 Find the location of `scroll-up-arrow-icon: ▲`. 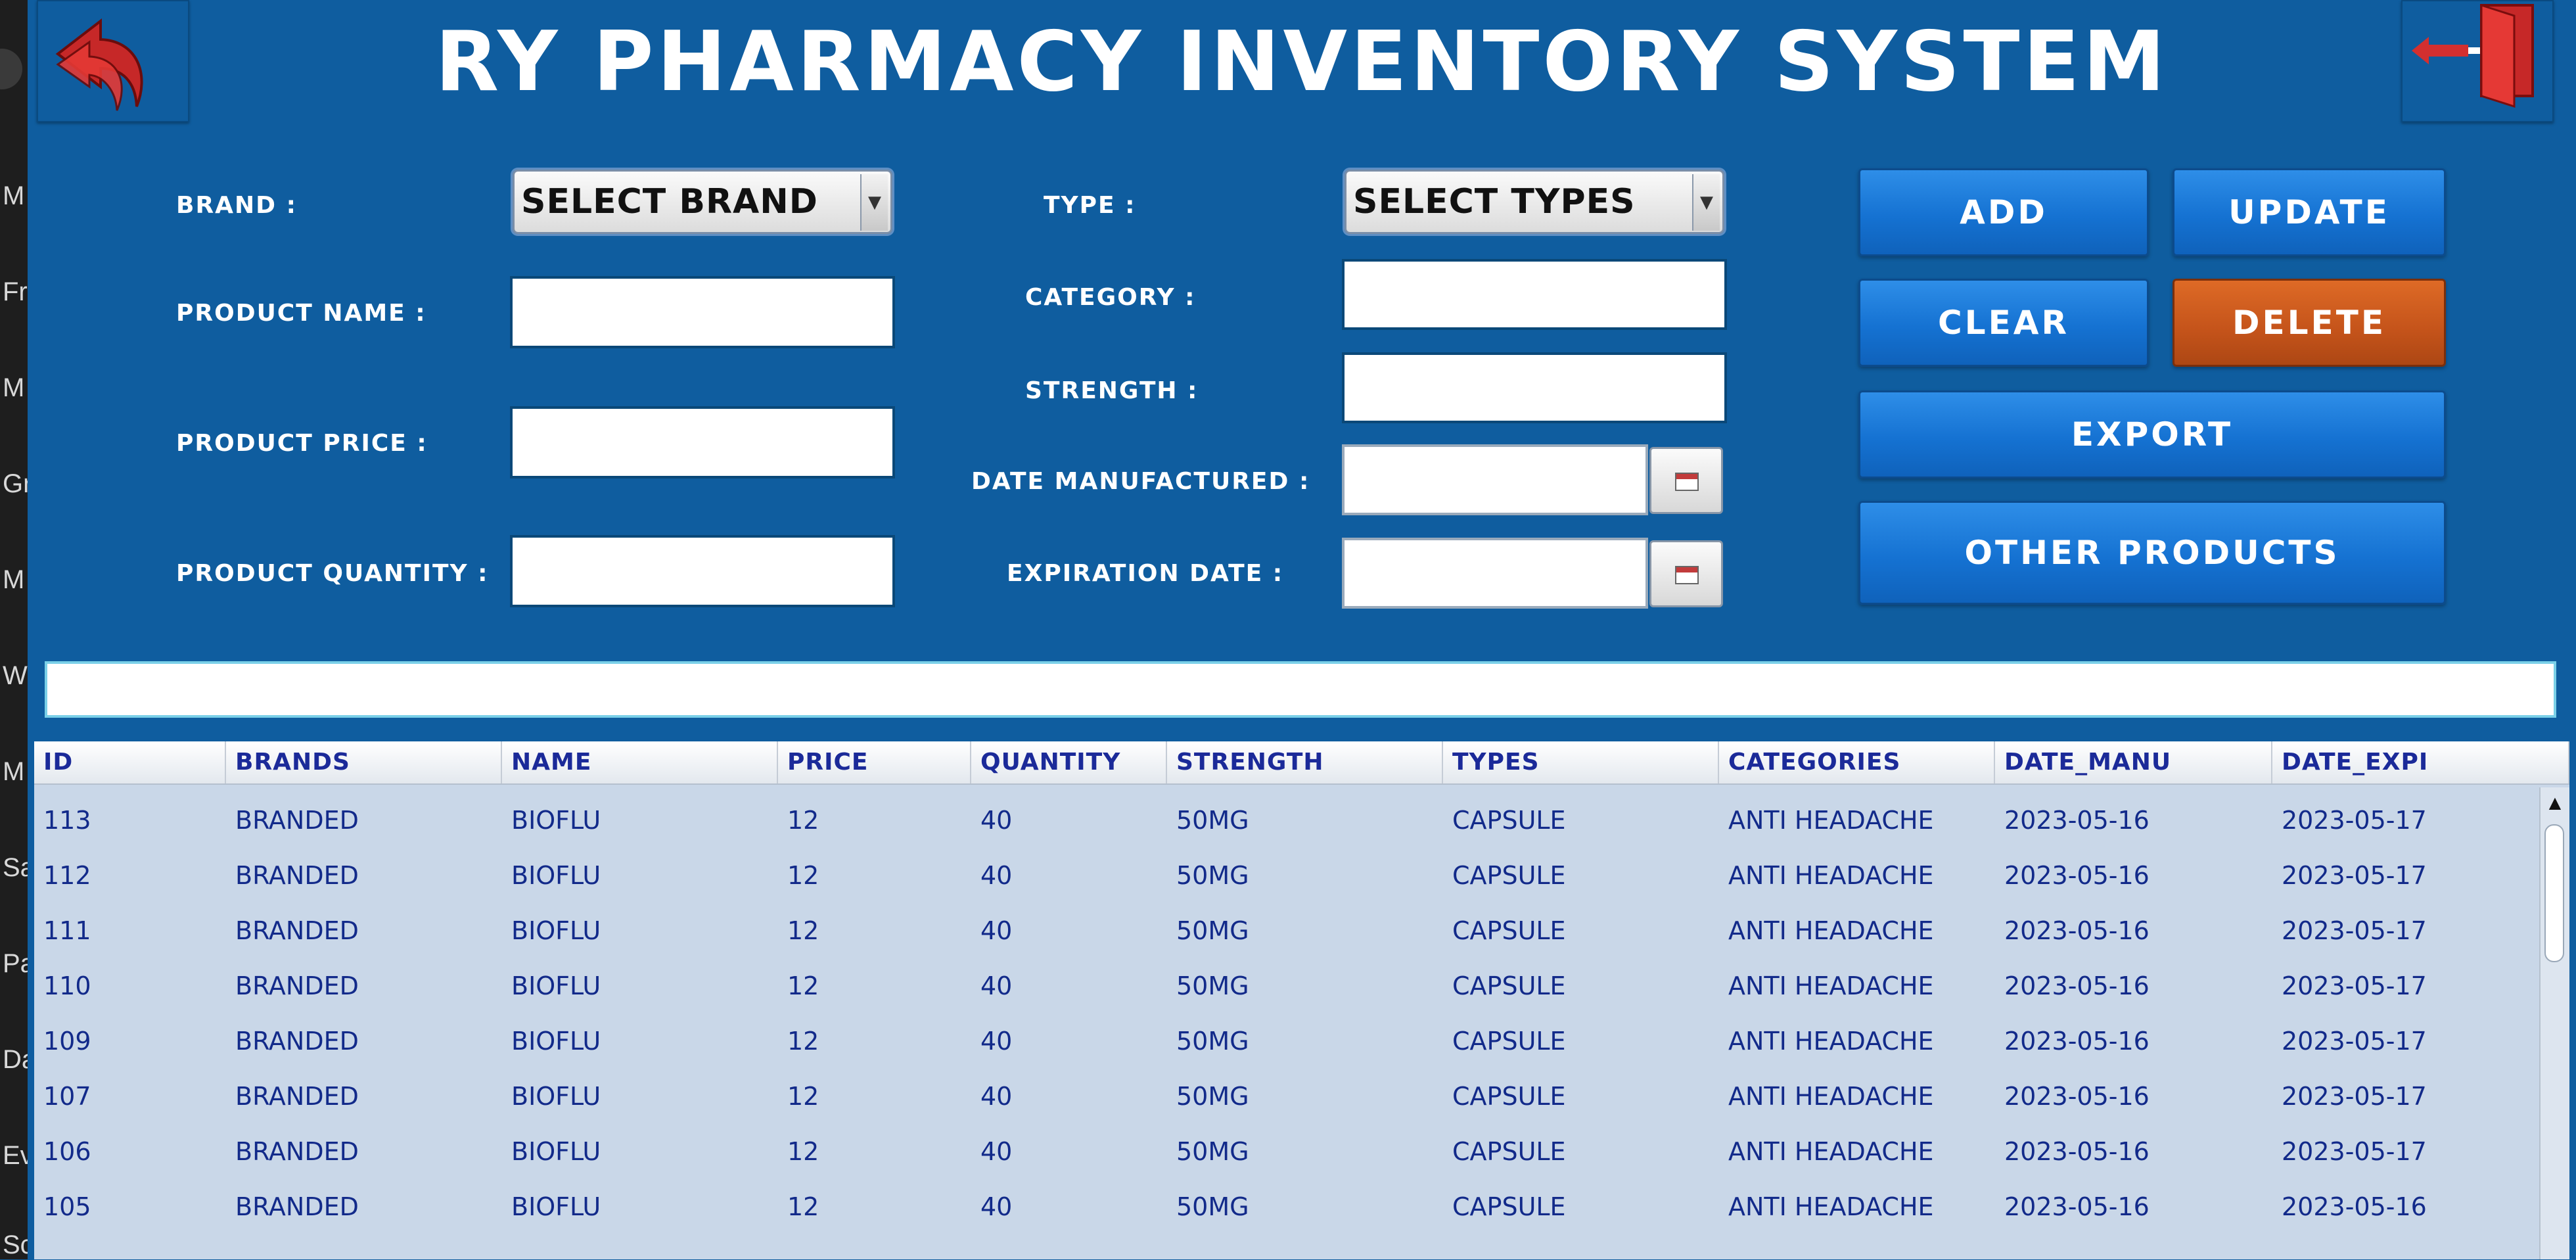

scroll-up-arrow-icon: ▲ is located at coordinates (2555, 802).